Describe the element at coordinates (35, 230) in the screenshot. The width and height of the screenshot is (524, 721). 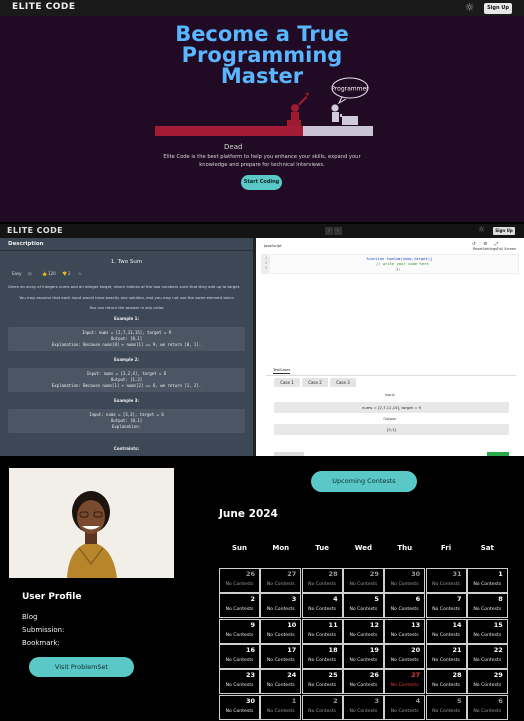
I see `problem-logo: ELITE CODE` at that location.